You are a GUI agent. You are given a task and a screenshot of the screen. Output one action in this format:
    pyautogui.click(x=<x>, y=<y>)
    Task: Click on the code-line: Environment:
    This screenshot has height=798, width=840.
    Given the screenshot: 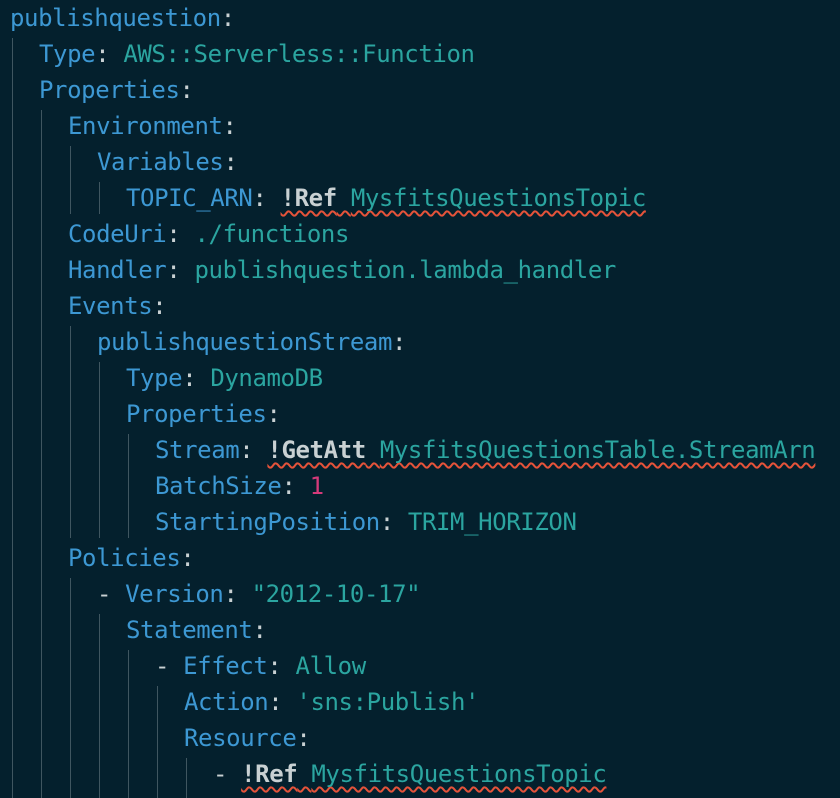 What is the action you would take?
    pyautogui.click(x=152, y=126)
    